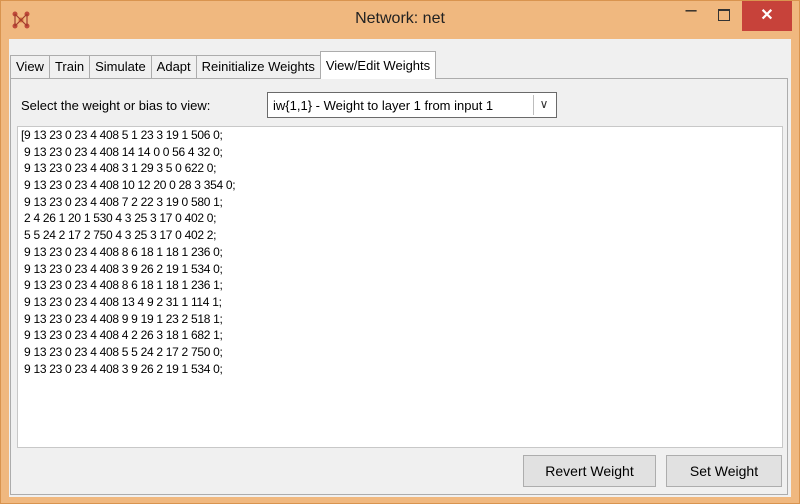 This screenshot has height=504, width=800. I want to click on weights-line: [9 13 23 0 23 4 408 5 1 23 3 19 1 506 0;, so click(122, 135).